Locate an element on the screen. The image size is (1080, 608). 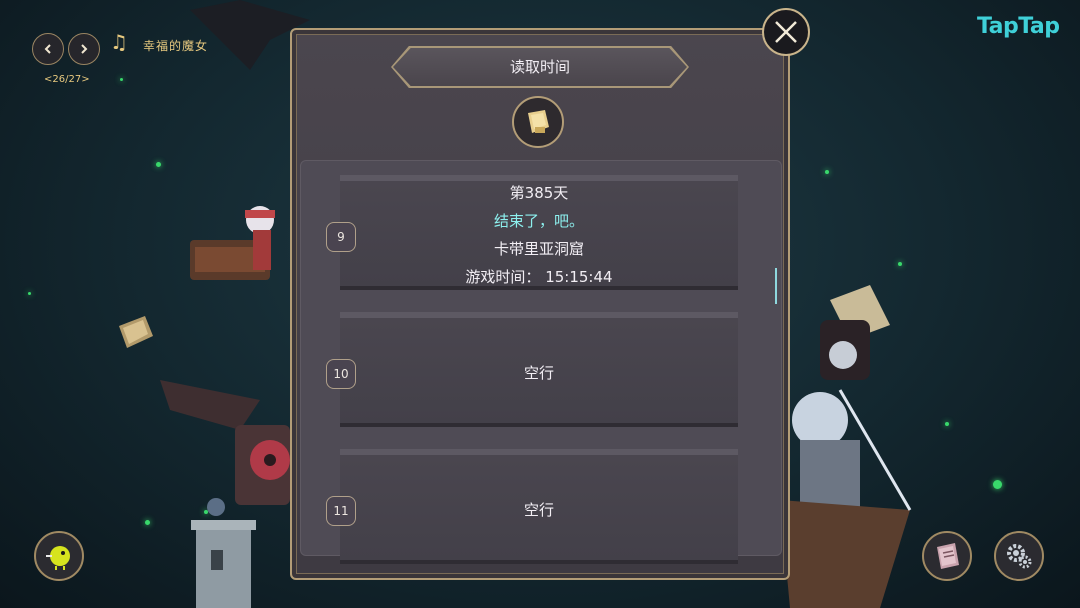
previous-track-button is located at coordinates (48, 49).